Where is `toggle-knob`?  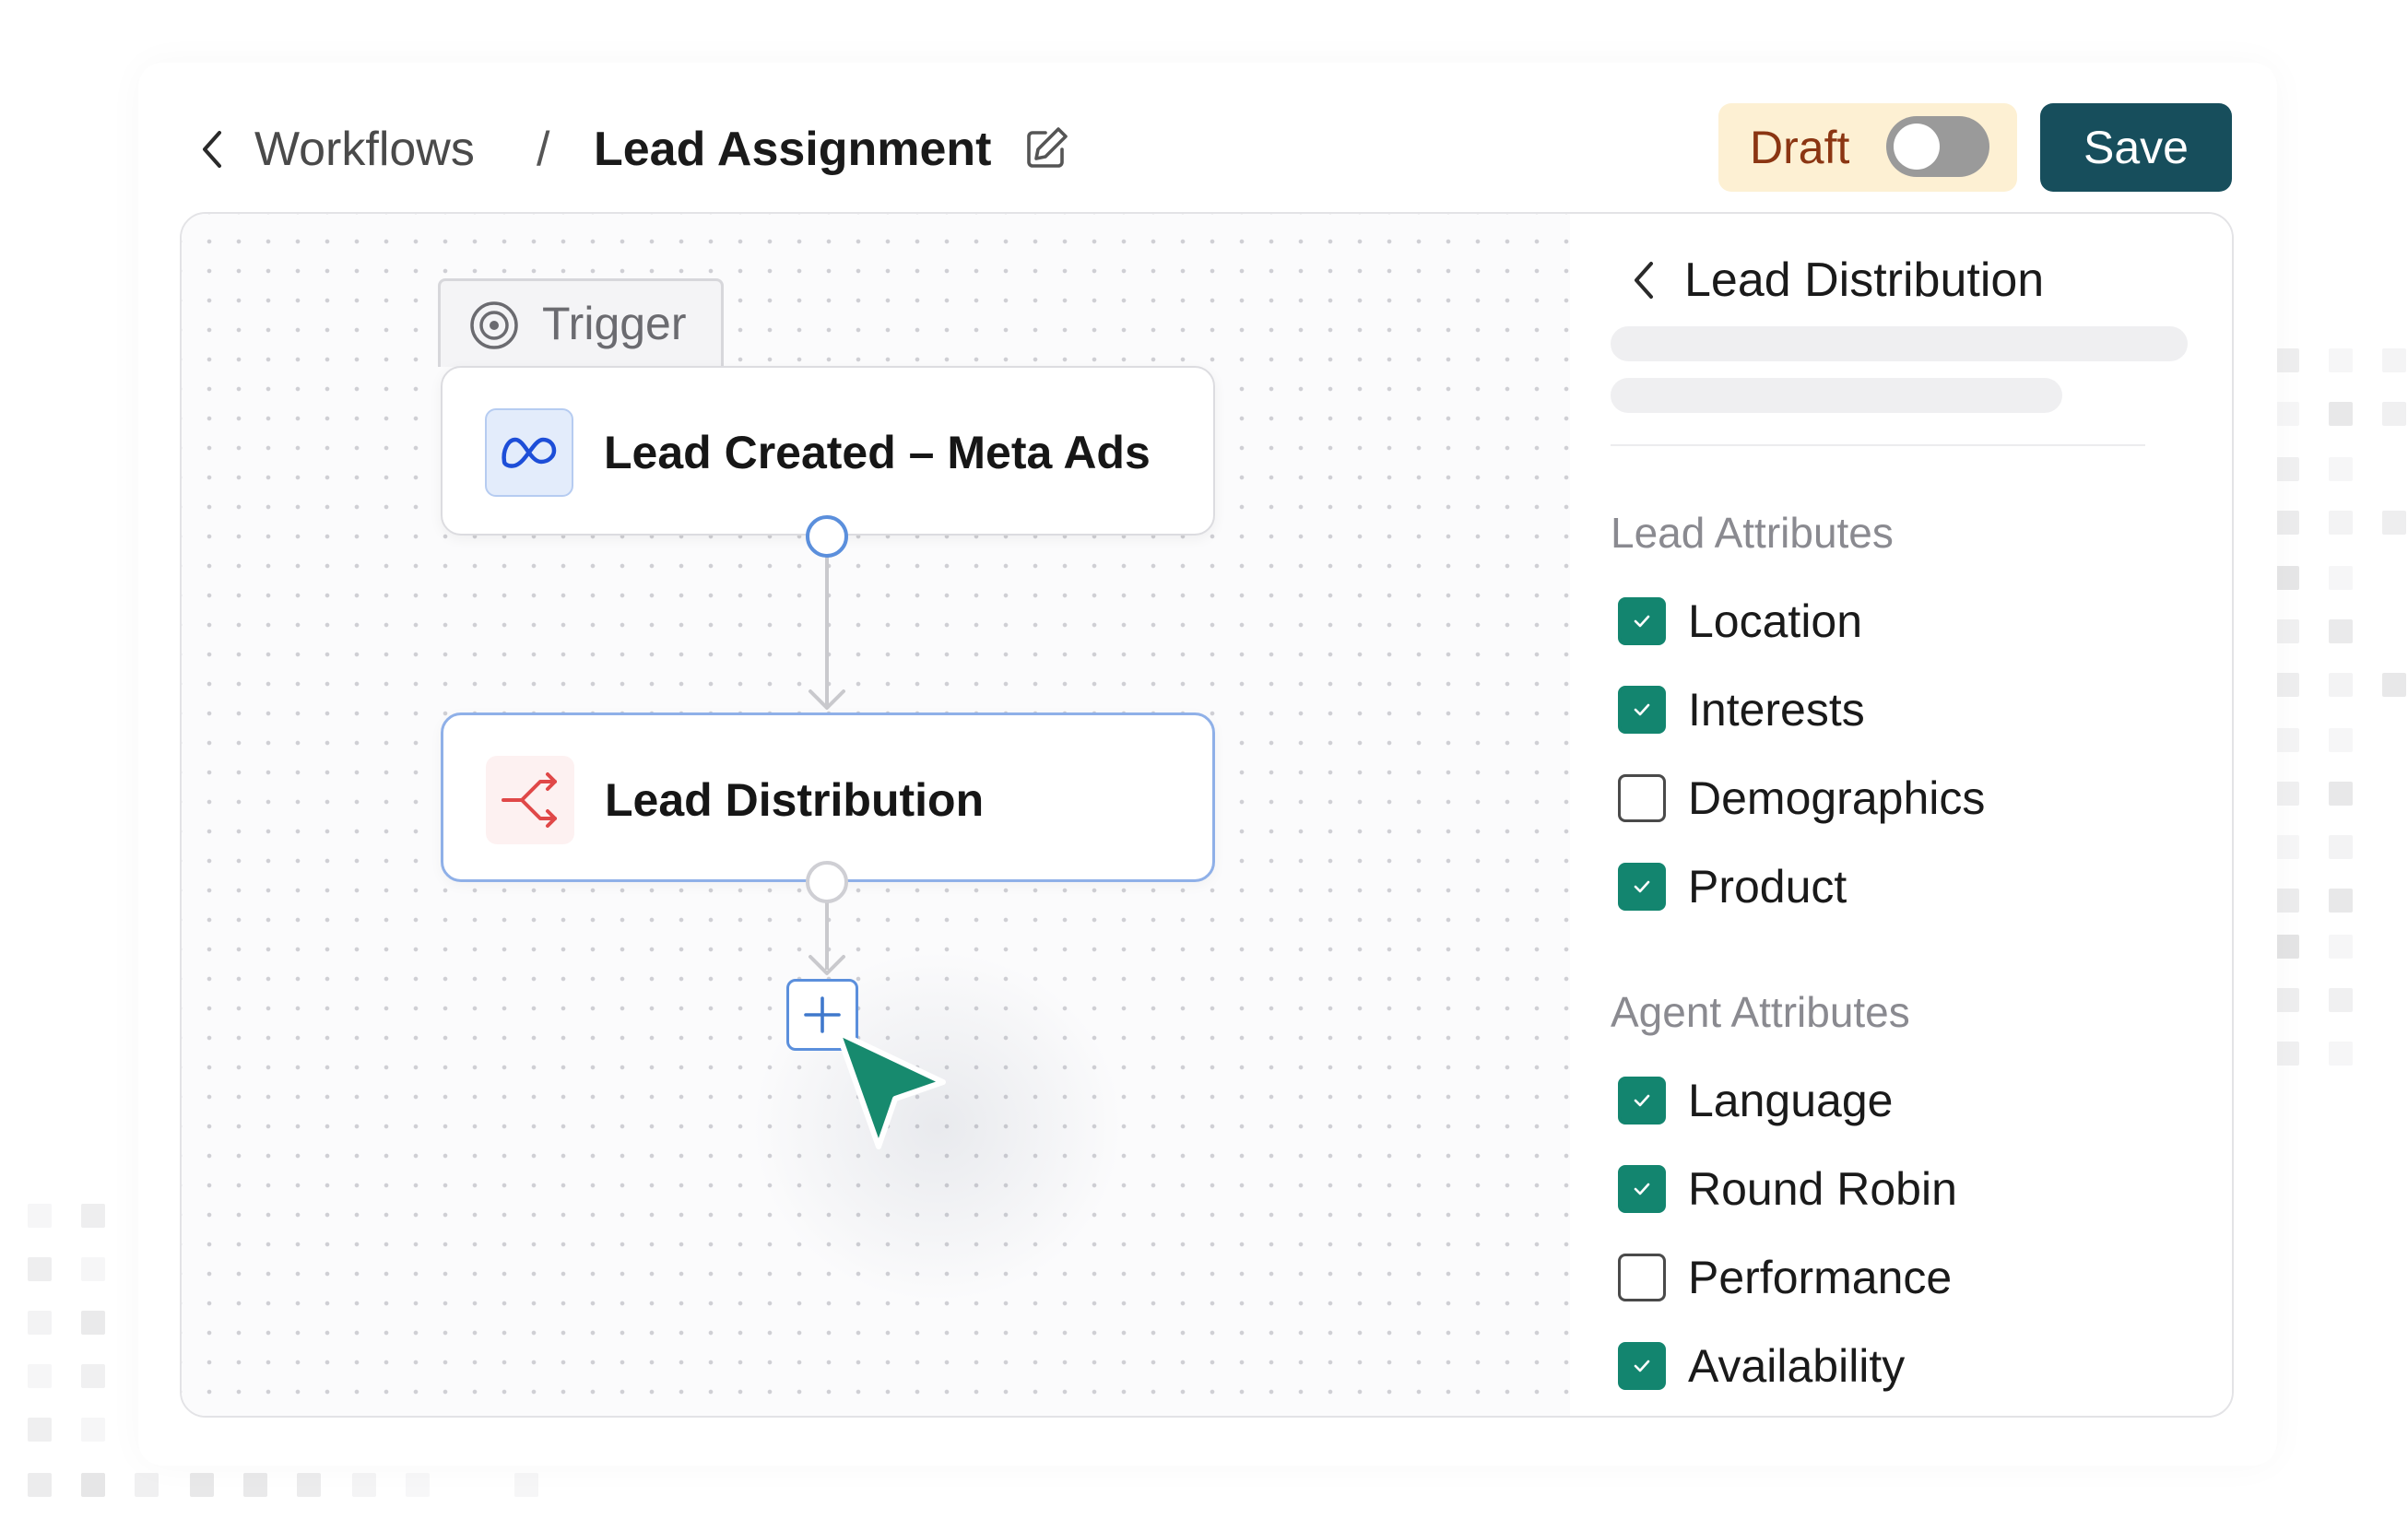 toggle-knob is located at coordinates (1917, 147).